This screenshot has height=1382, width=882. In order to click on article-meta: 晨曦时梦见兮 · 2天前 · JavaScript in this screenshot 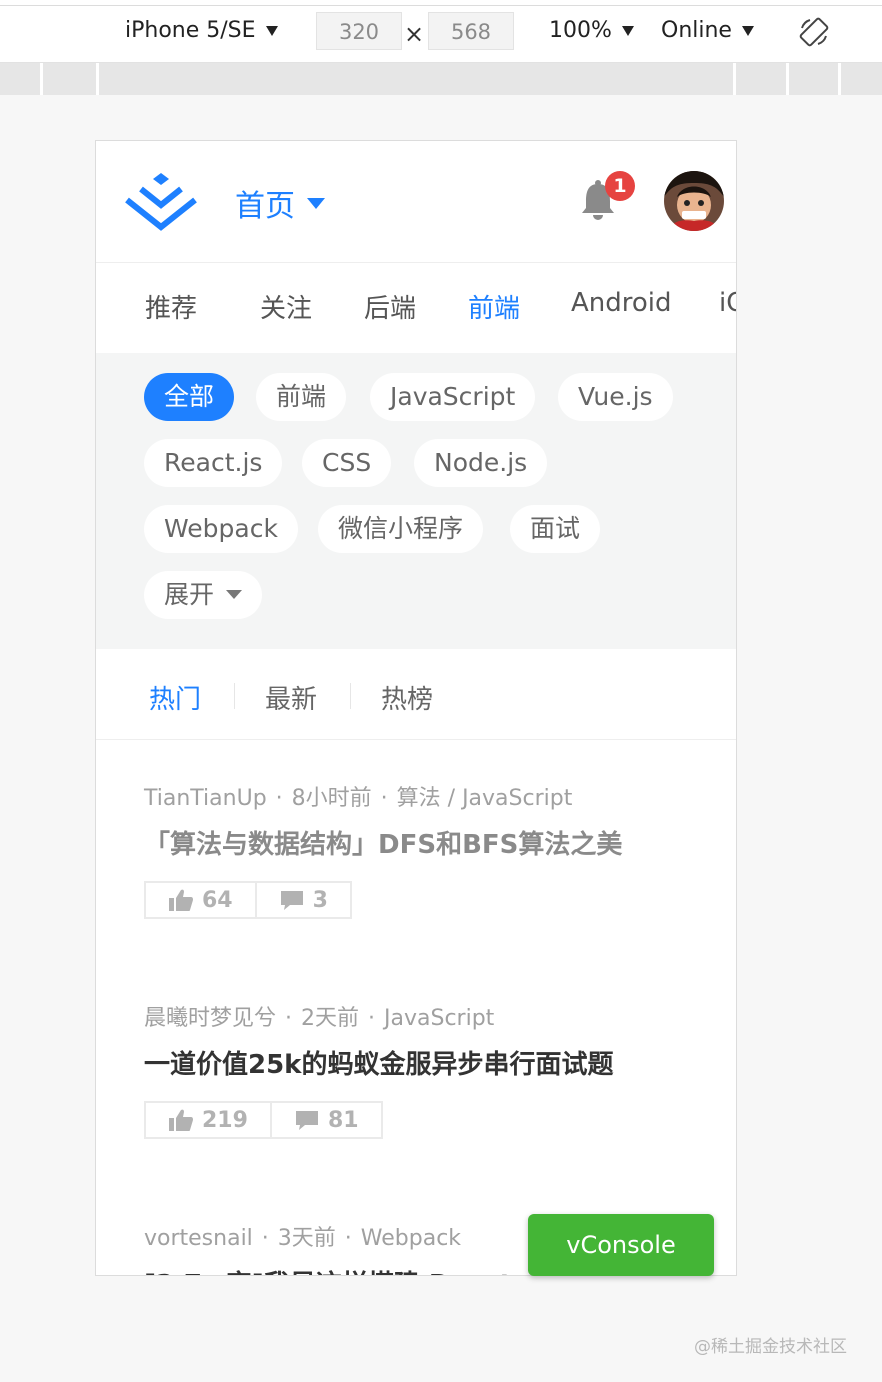, I will do `click(319, 1018)`.